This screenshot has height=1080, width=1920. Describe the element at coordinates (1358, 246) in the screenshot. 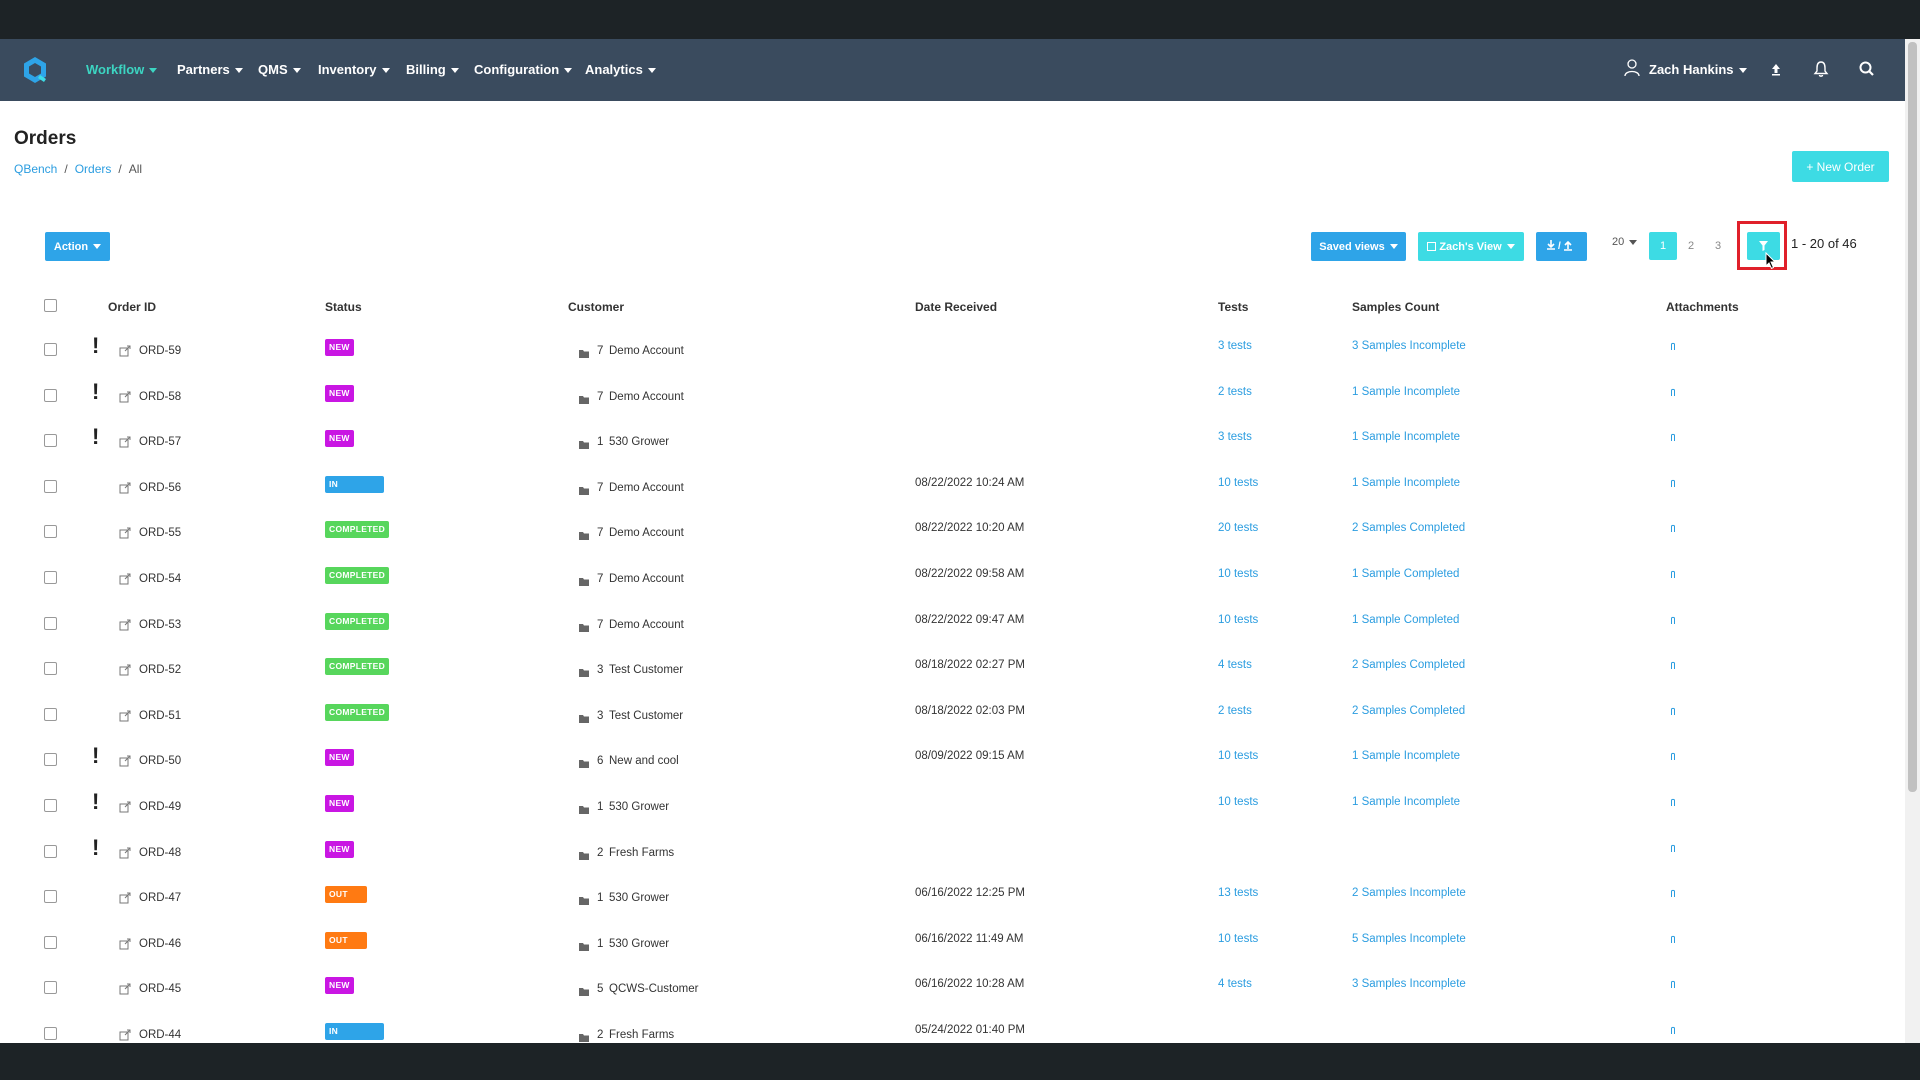

I see `saved-views-button: Saved views` at that location.